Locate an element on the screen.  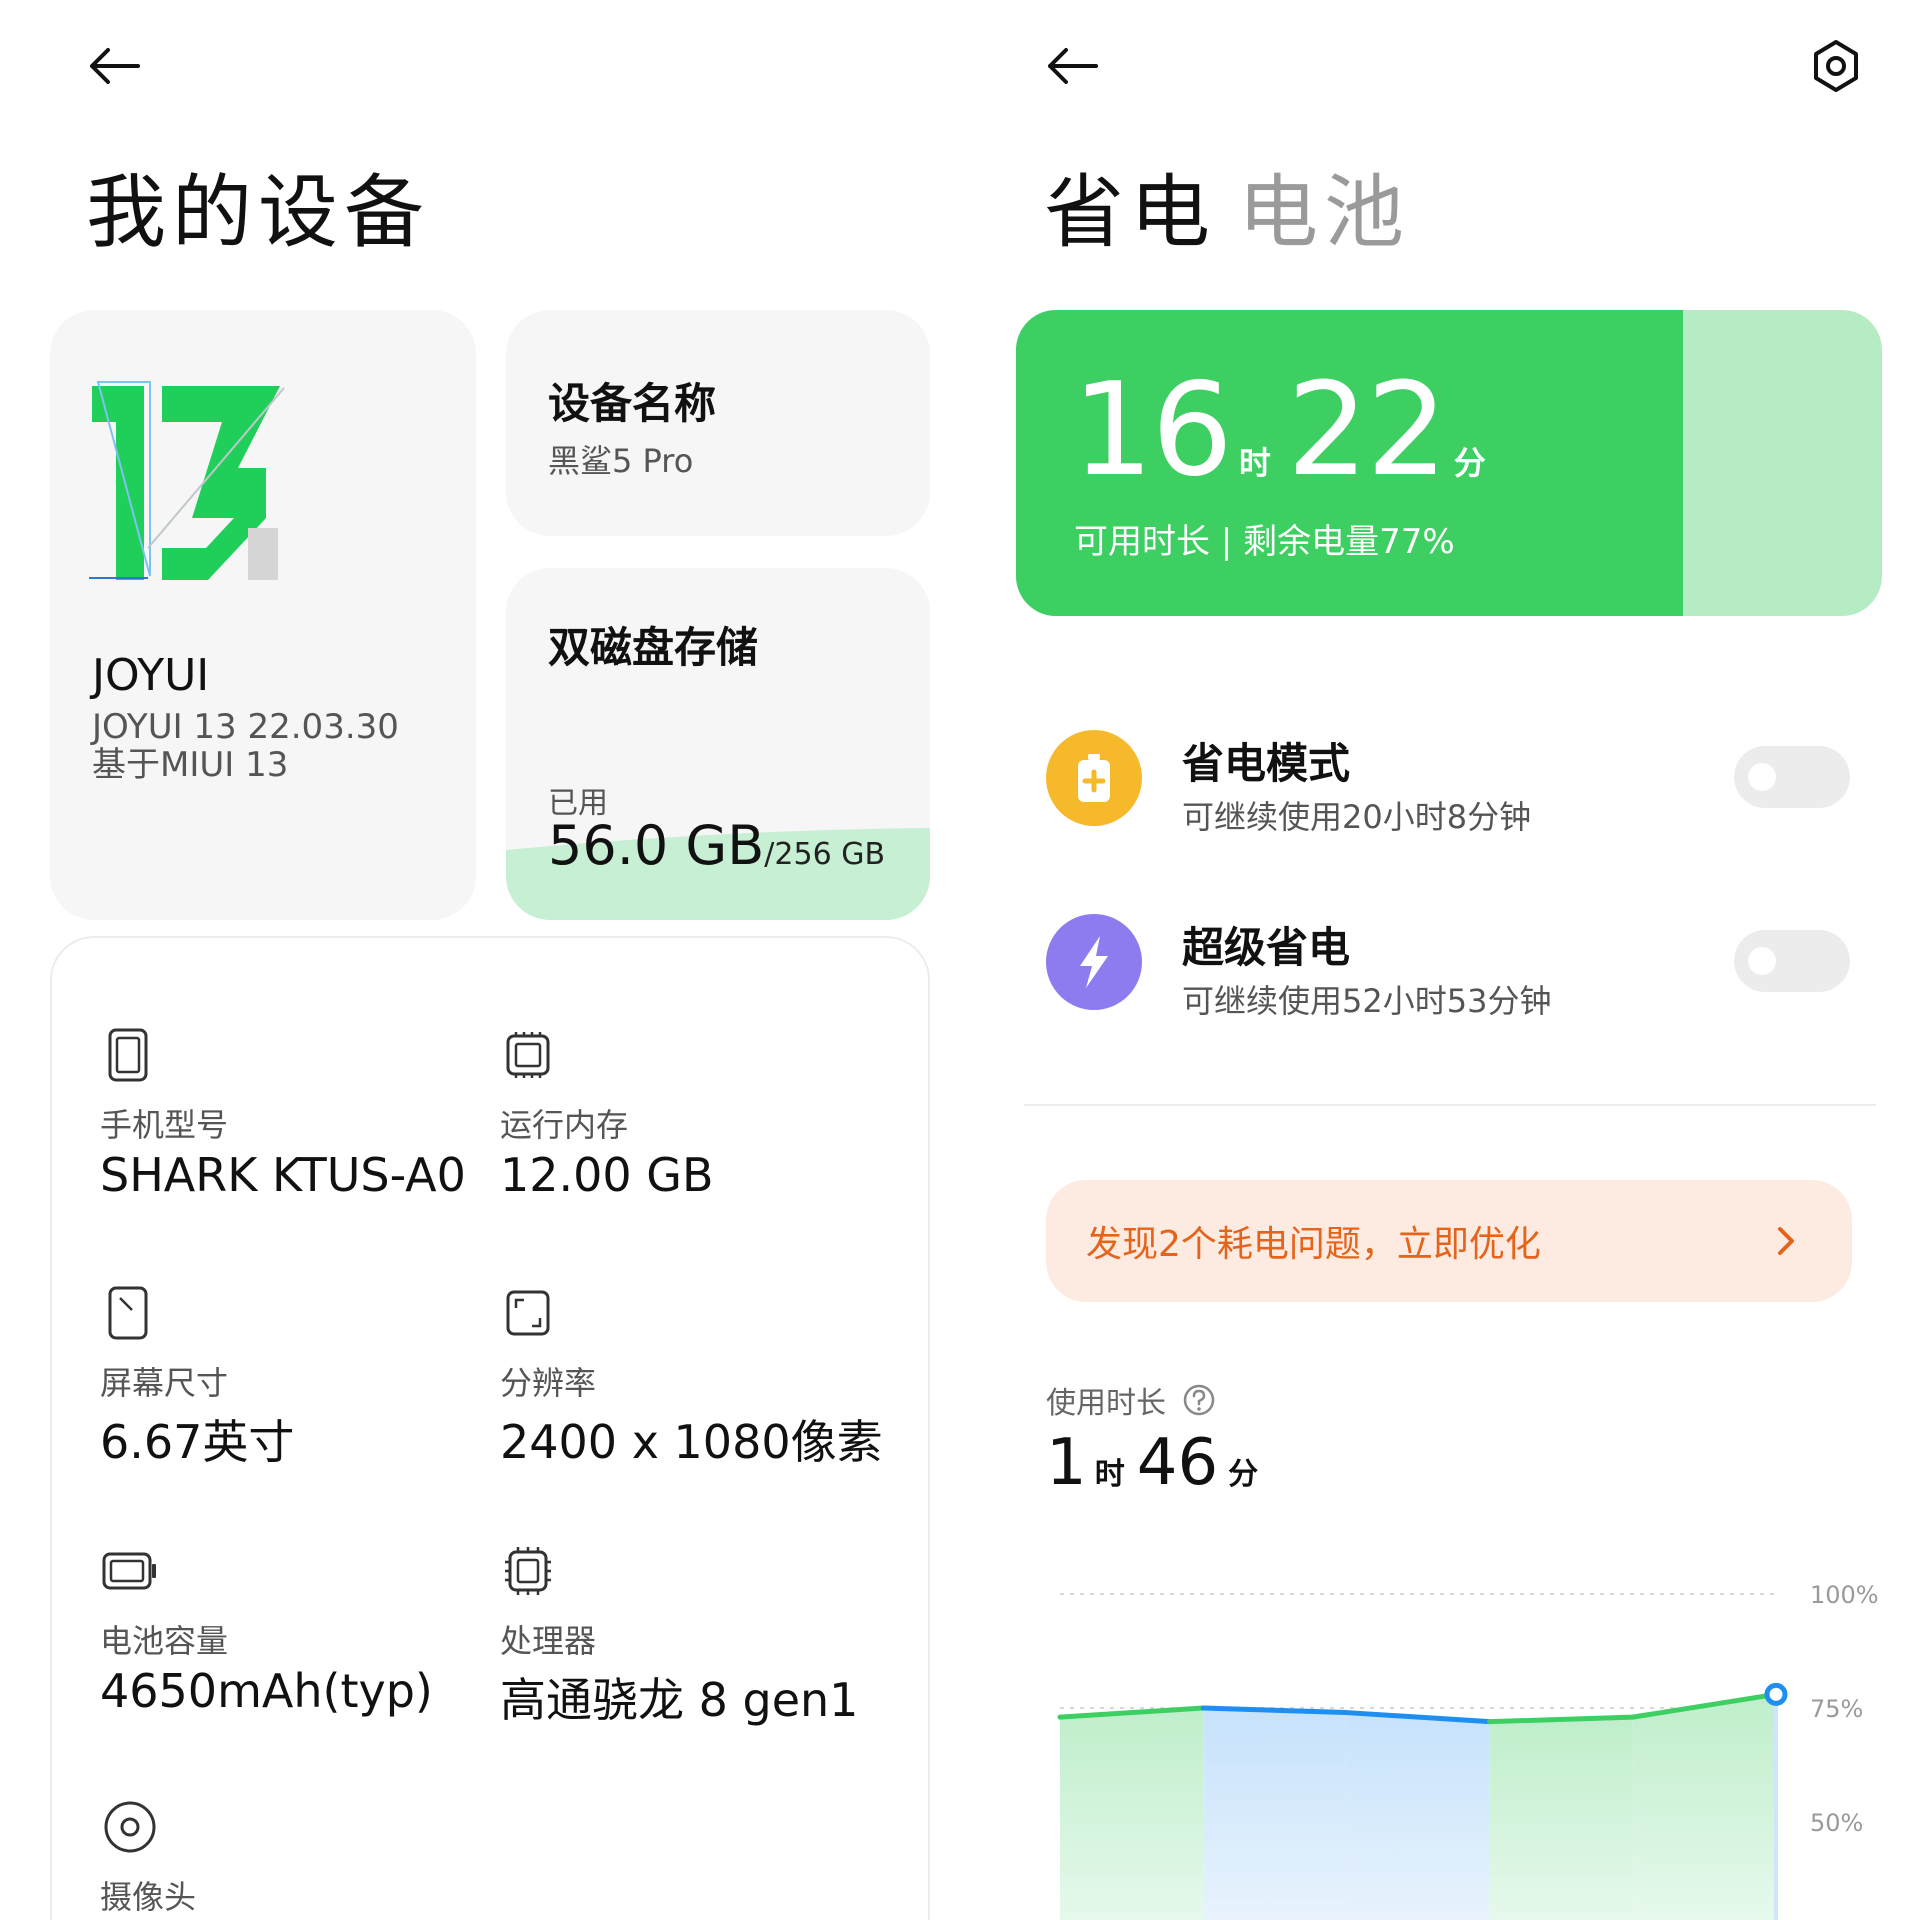
chevron-right-icon is located at coordinates (1786, 1241).